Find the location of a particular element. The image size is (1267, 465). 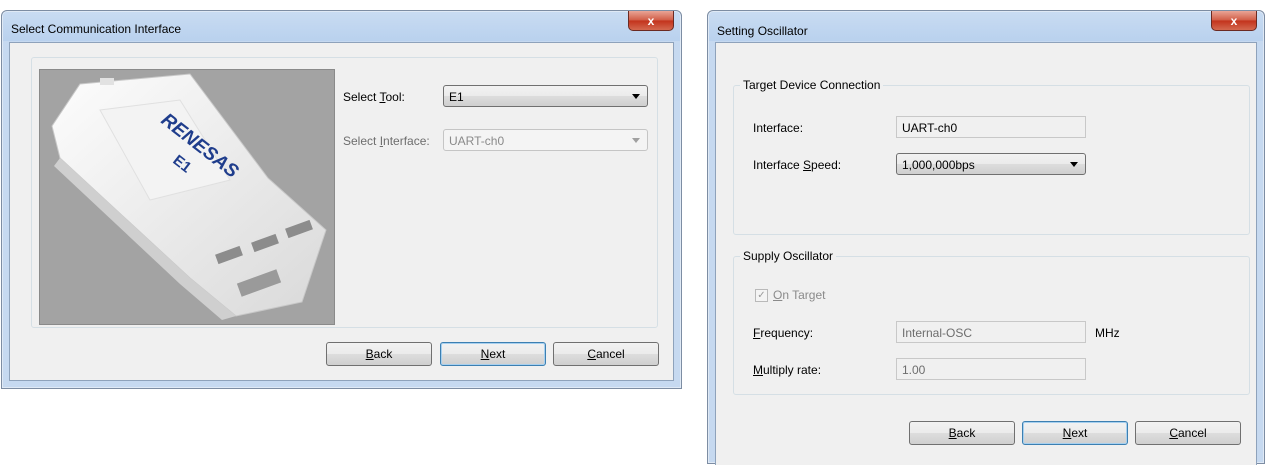

select-tool-combobox: E1 is located at coordinates (545, 96).